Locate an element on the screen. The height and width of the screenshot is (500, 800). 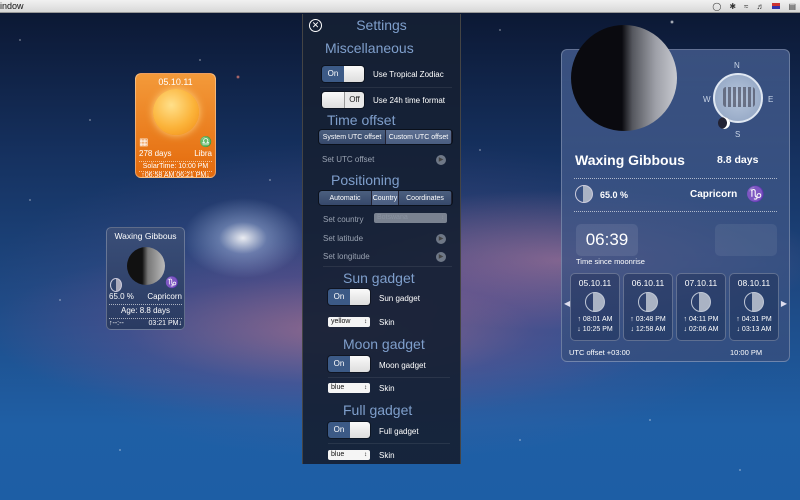
world-map-icon is located at coordinates (739, 97).